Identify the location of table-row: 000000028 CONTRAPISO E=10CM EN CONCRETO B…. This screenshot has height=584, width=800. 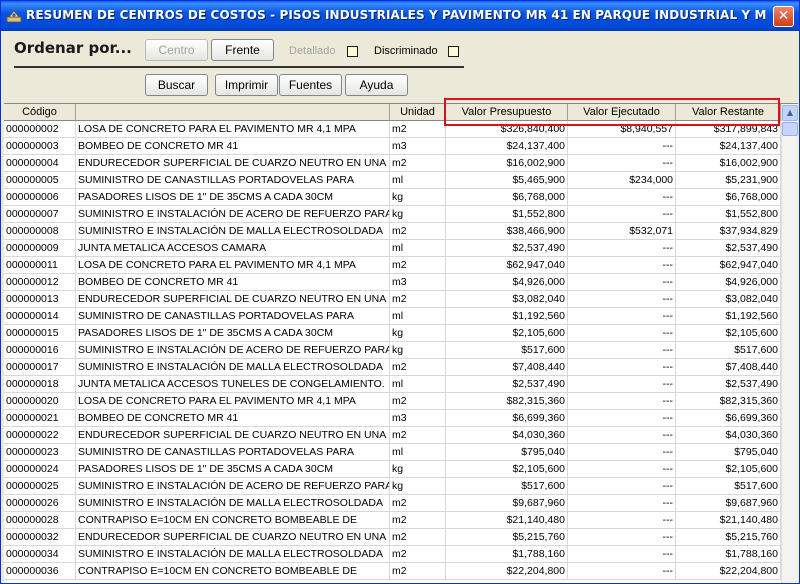
(392, 520).